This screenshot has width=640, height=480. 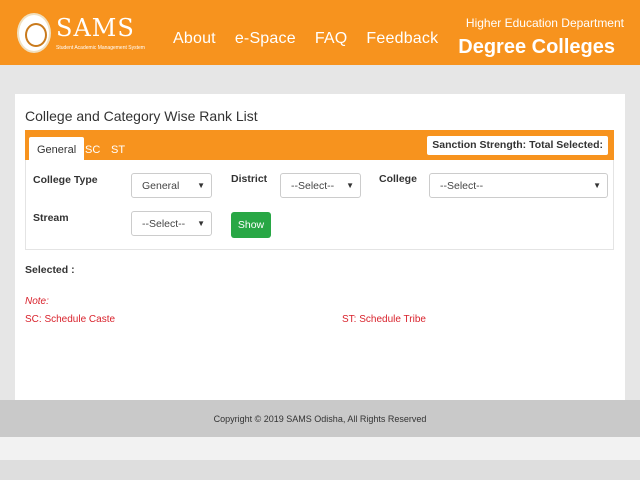 What do you see at coordinates (462, 186) in the screenshot?
I see `college-value: --Select--` at bounding box center [462, 186].